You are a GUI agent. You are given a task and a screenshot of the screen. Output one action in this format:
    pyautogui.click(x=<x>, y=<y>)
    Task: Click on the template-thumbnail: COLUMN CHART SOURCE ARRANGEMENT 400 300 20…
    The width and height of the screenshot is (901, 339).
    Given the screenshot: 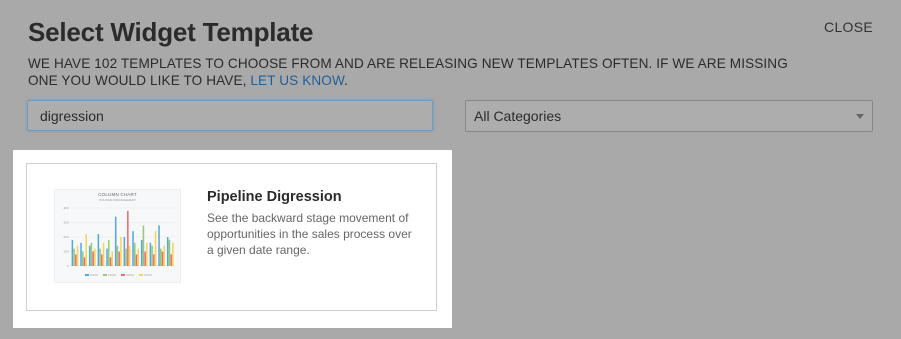 What is the action you would take?
    pyautogui.click(x=117, y=236)
    